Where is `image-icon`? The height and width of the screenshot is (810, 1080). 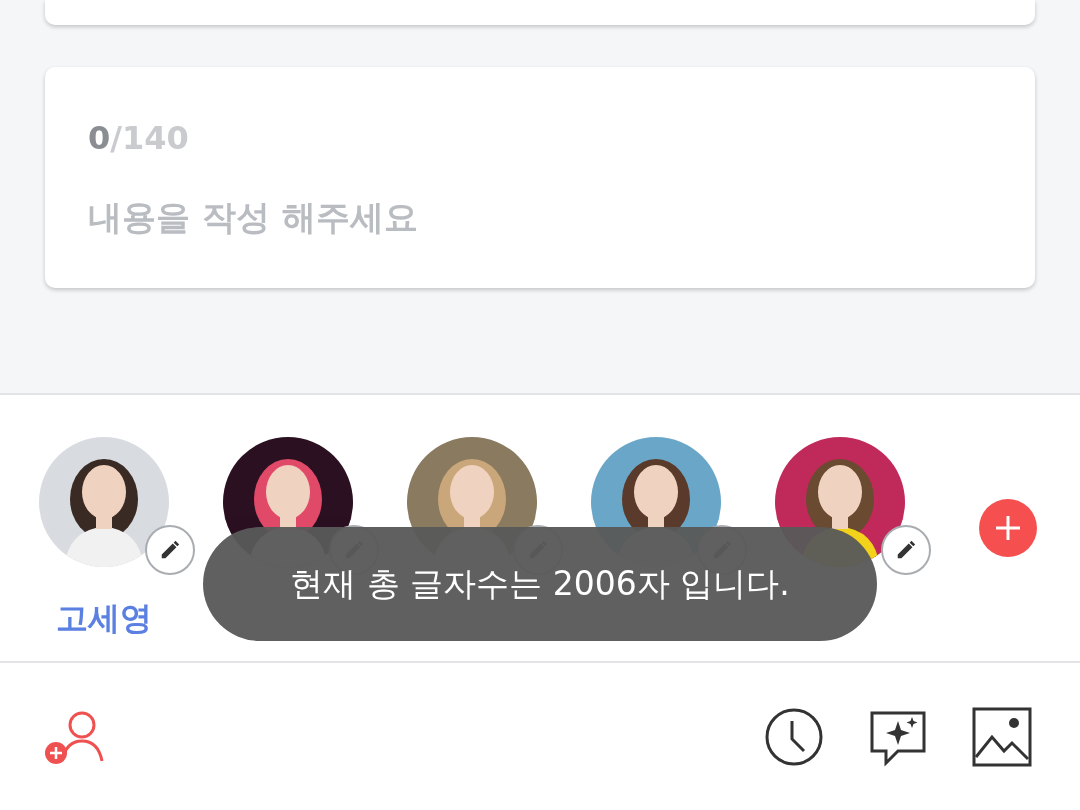
image-icon is located at coordinates (1002, 736).